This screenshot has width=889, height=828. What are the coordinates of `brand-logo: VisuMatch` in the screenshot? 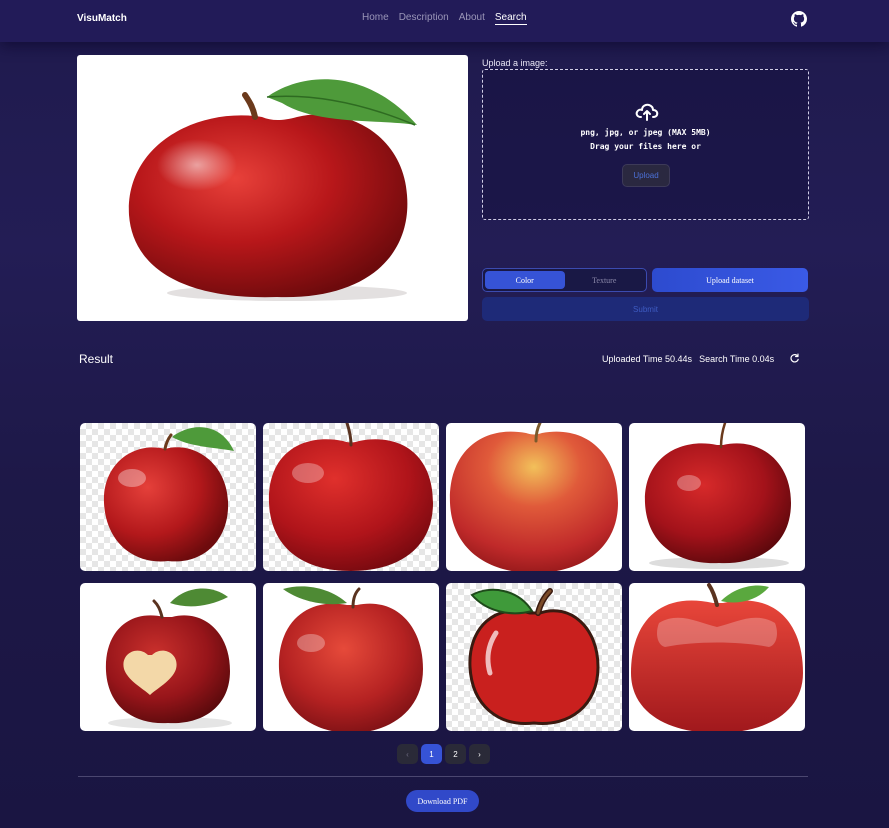 It's located at (102, 18).